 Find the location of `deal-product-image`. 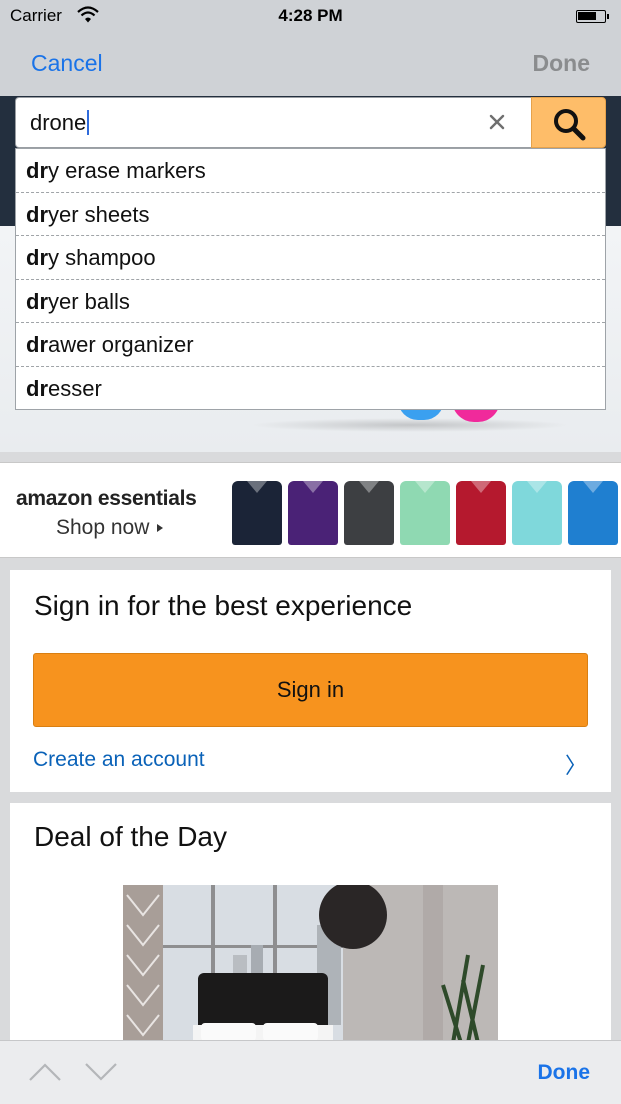

deal-product-image is located at coordinates (310, 964).